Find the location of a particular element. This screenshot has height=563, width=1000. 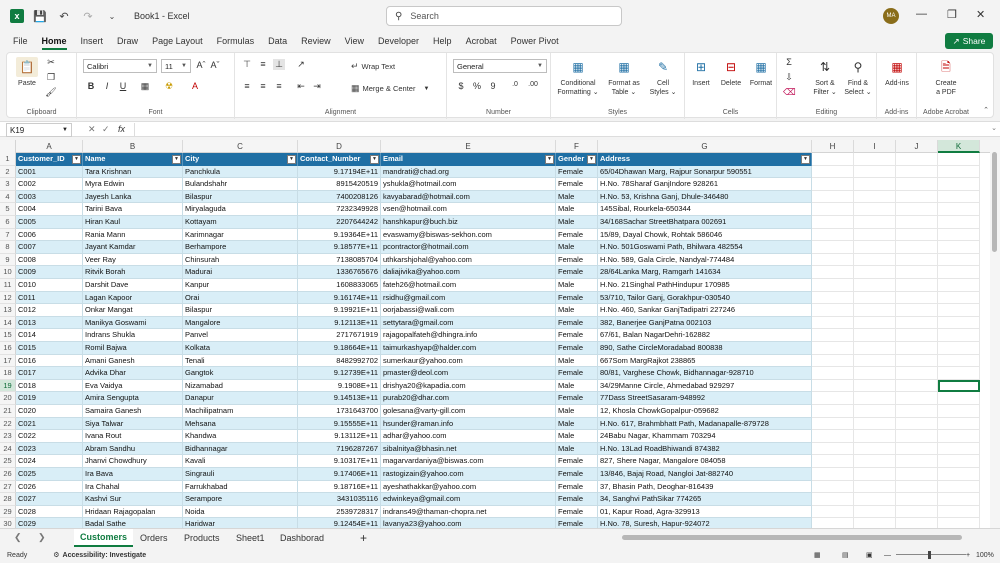

table-cell: H.No. 53, Krishna Ganj, Dhule-346480 is located at coordinates (705, 197).